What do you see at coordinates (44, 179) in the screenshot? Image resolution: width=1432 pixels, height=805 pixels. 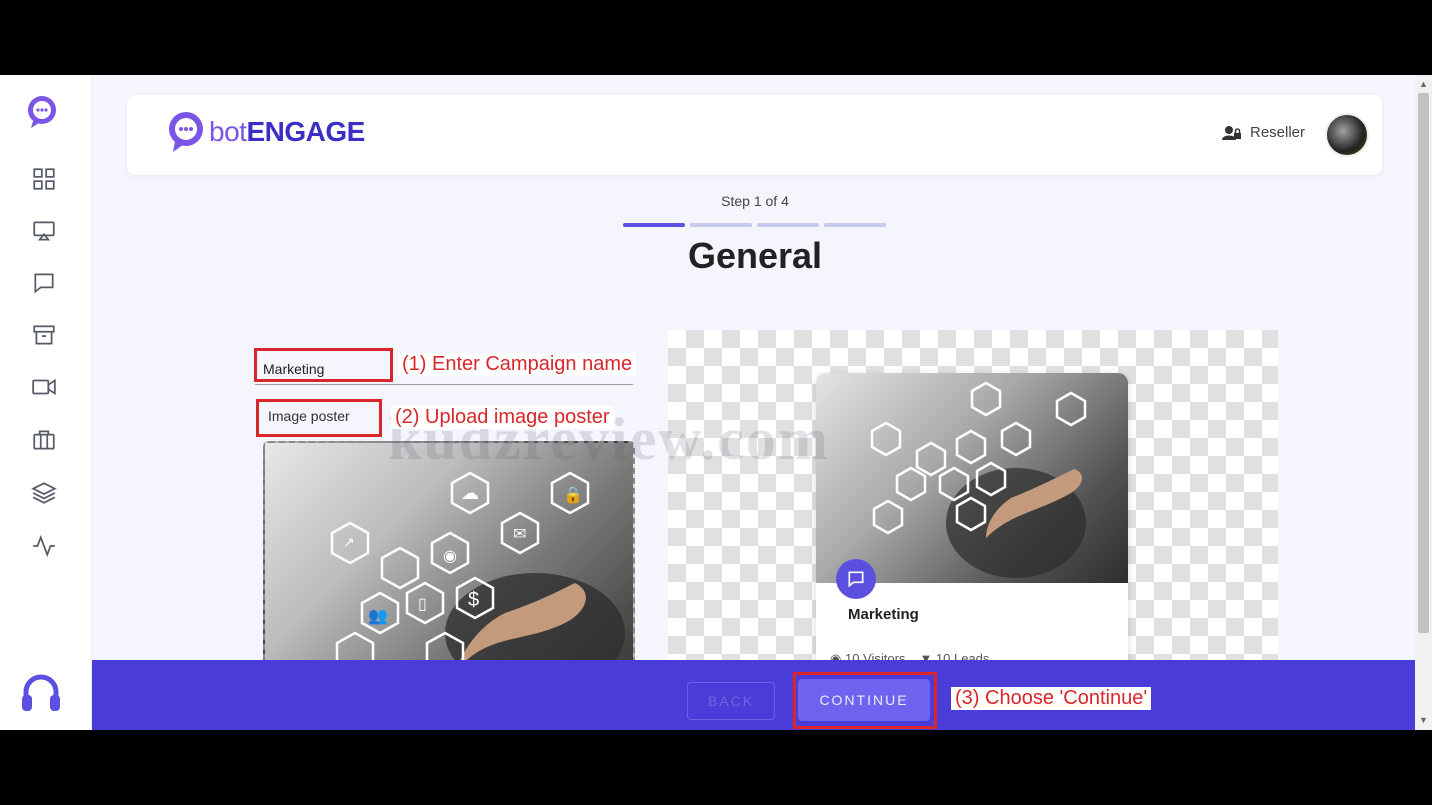 I see `dashboard-grid-icon` at bounding box center [44, 179].